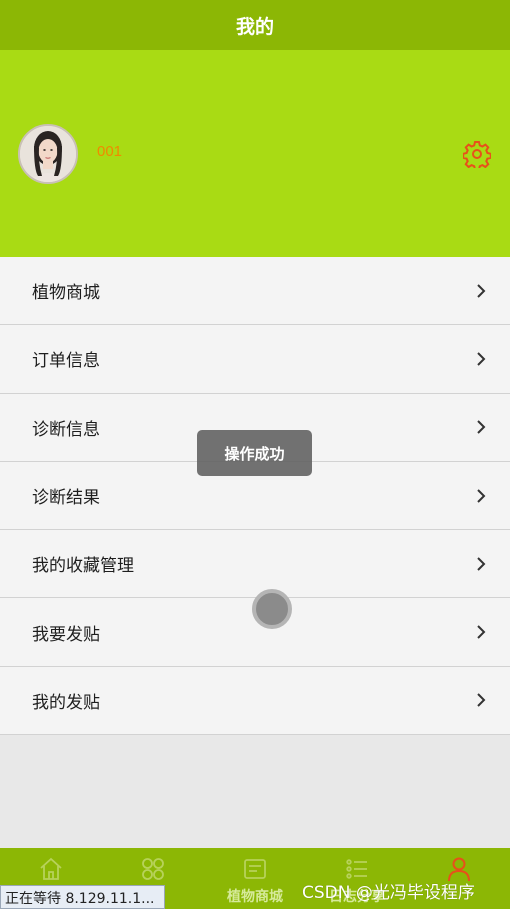 This screenshot has width=510, height=909. What do you see at coordinates (83, 566) in the screenshot?
I see `menu-item-label: 我的收藏管理` at bounding box center [83, 566].